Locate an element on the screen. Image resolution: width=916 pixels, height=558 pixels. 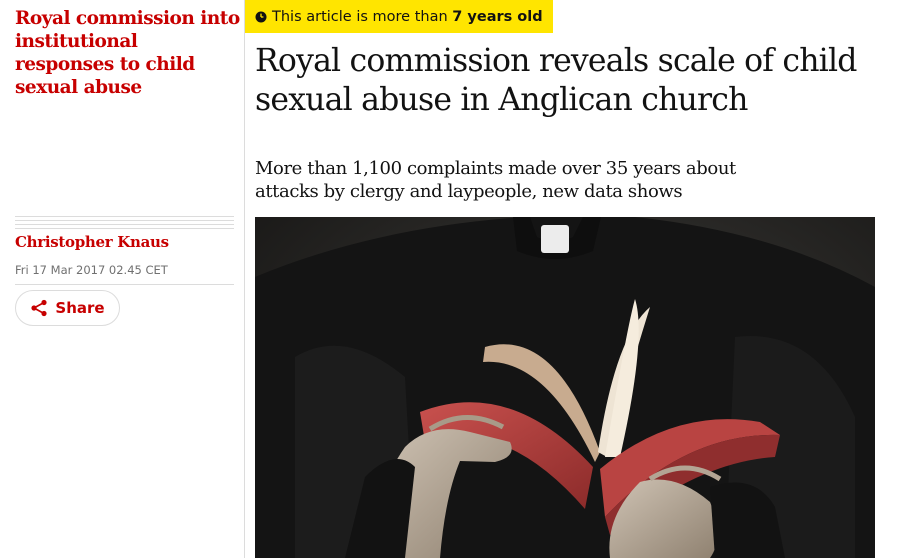
age-notice-prefix: This article is more than is located at coordinates (360, 16).